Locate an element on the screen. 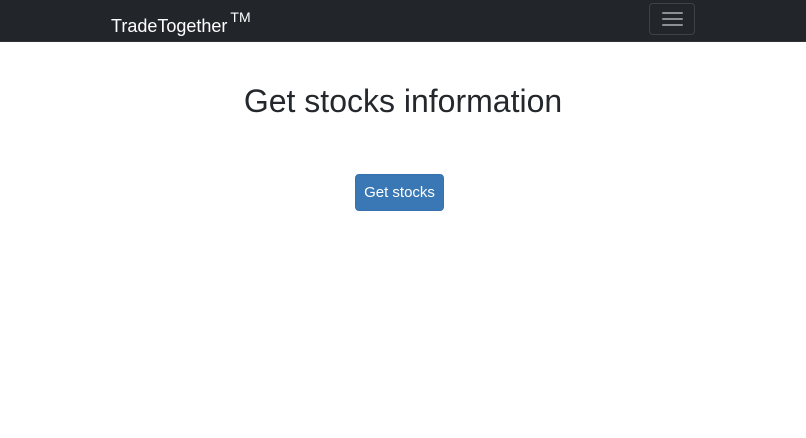 The width and height of the screenshot is (806, 438). brand-name: TradeTogether is located at coordinates (169, 26).